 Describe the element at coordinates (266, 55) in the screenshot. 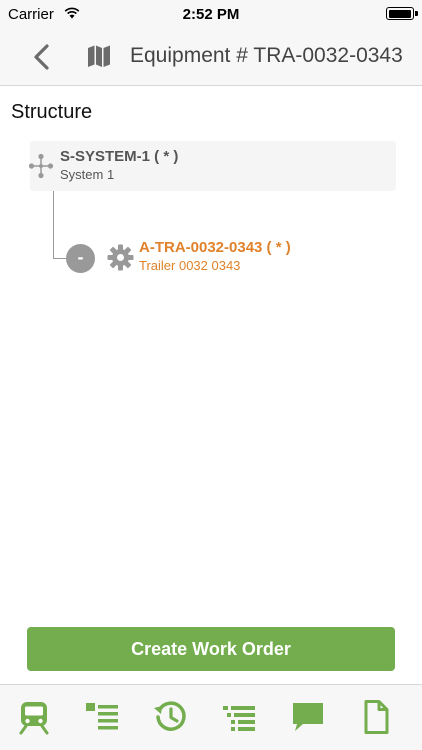

I see `page-title: Equipment # TRA-0032-0343` at that location.